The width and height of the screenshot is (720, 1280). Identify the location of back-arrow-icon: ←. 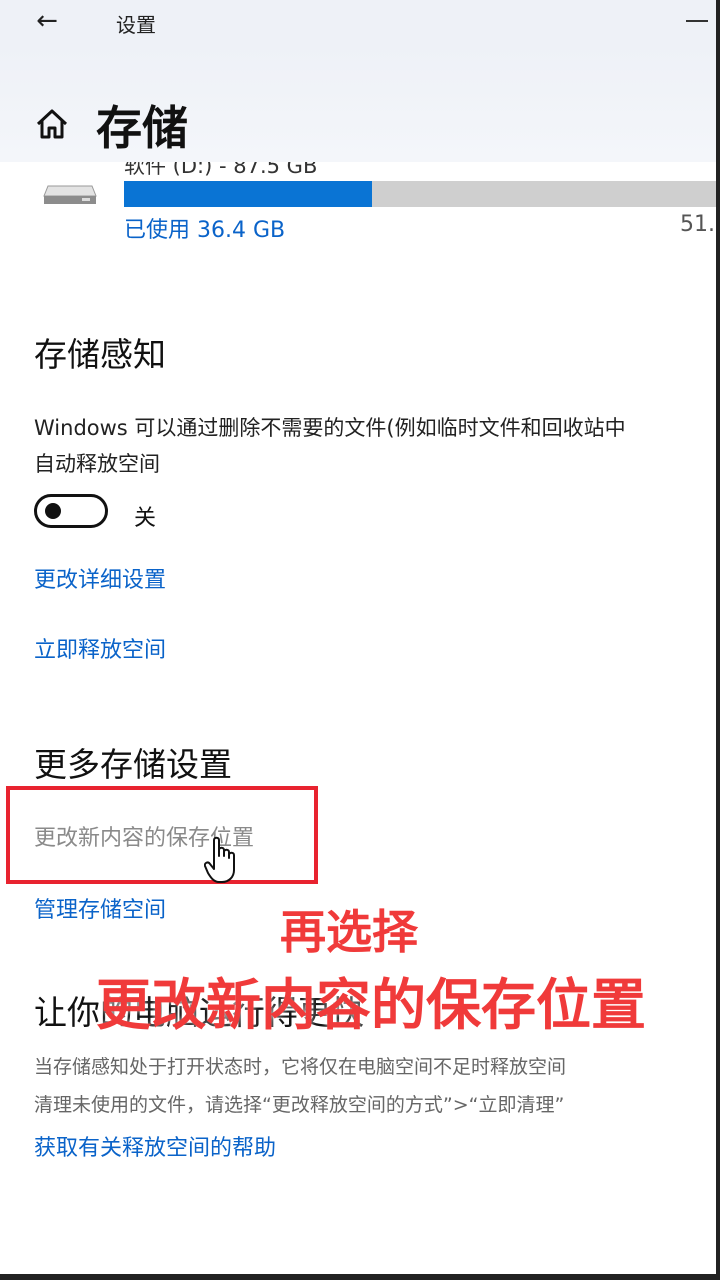
(47, 21).